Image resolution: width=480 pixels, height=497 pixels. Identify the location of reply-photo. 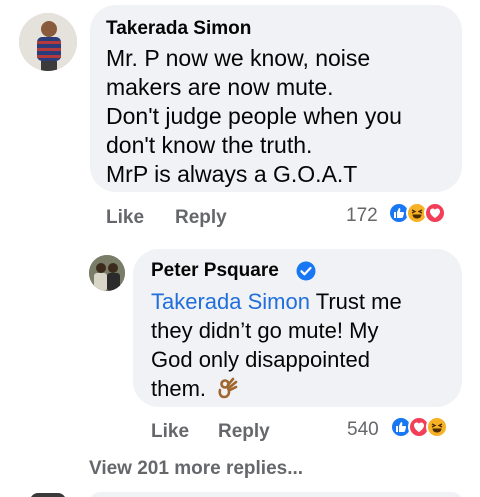
(107, 273).